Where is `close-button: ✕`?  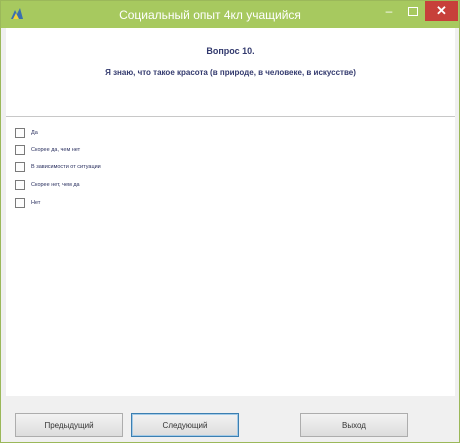 close-button: ✕ is located at coordinates (441, 11).